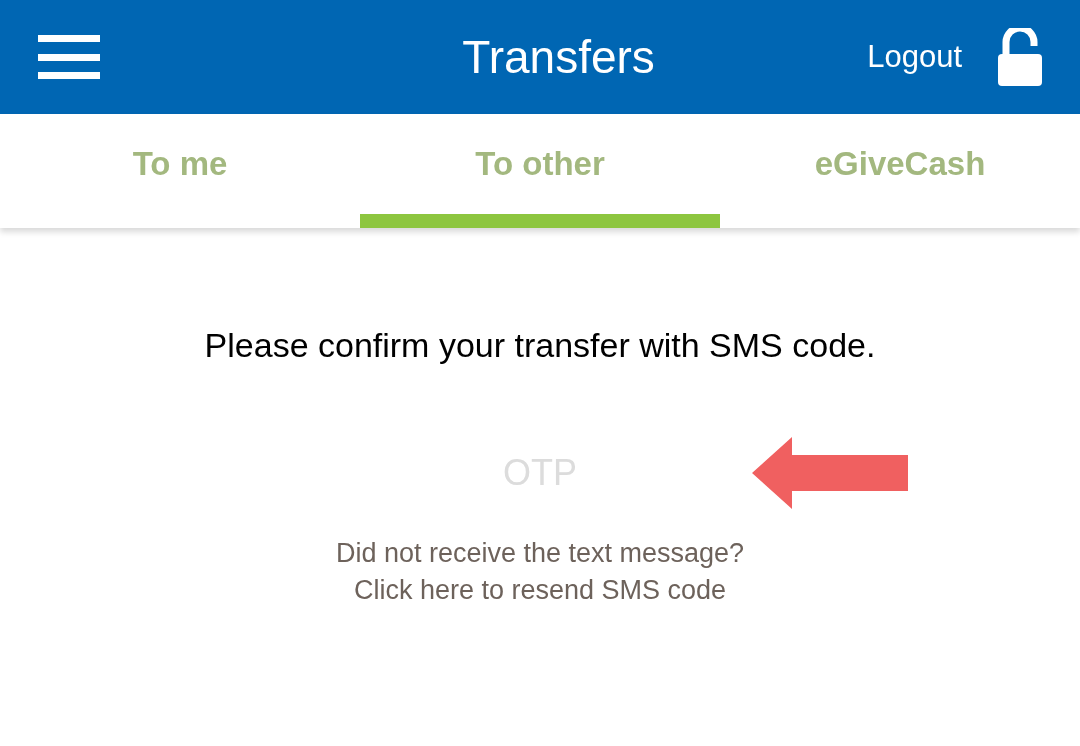 Image resolution: width=1080 pixels, height=746 pixels. Describe the element at coordinates (540, 171) in the screenshot. I see `tab: To other` at that location.